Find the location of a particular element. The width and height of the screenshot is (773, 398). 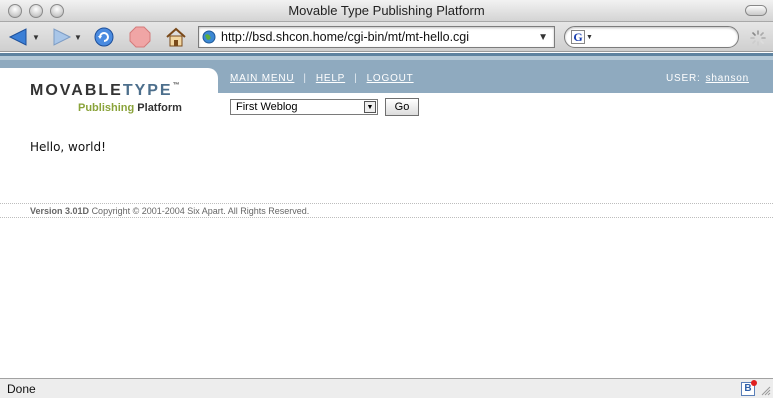

google-icon: G is located at coordinates (578, 37).